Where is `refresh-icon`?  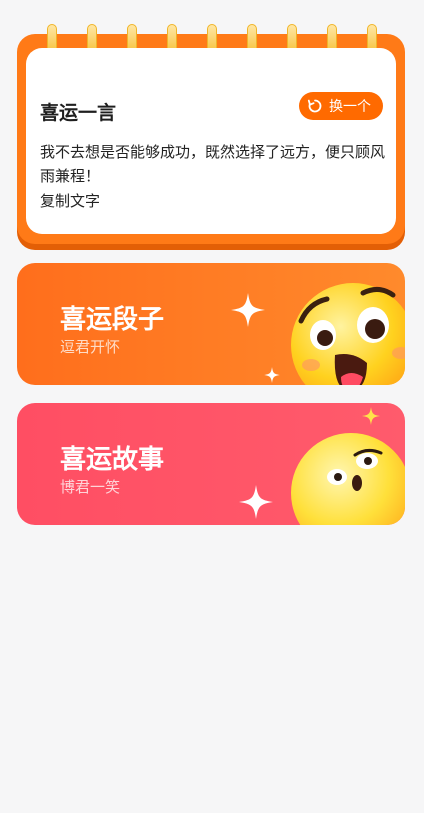 refresh-icon is located at coordinates (314, 106).